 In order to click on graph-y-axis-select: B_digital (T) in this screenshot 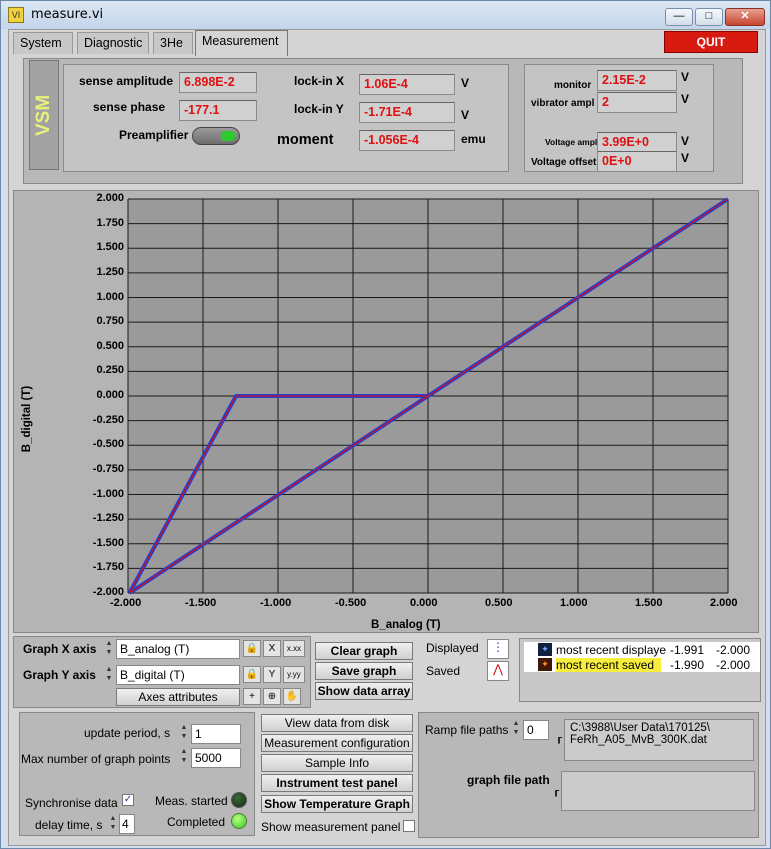, I will do `click(178, 675)`.